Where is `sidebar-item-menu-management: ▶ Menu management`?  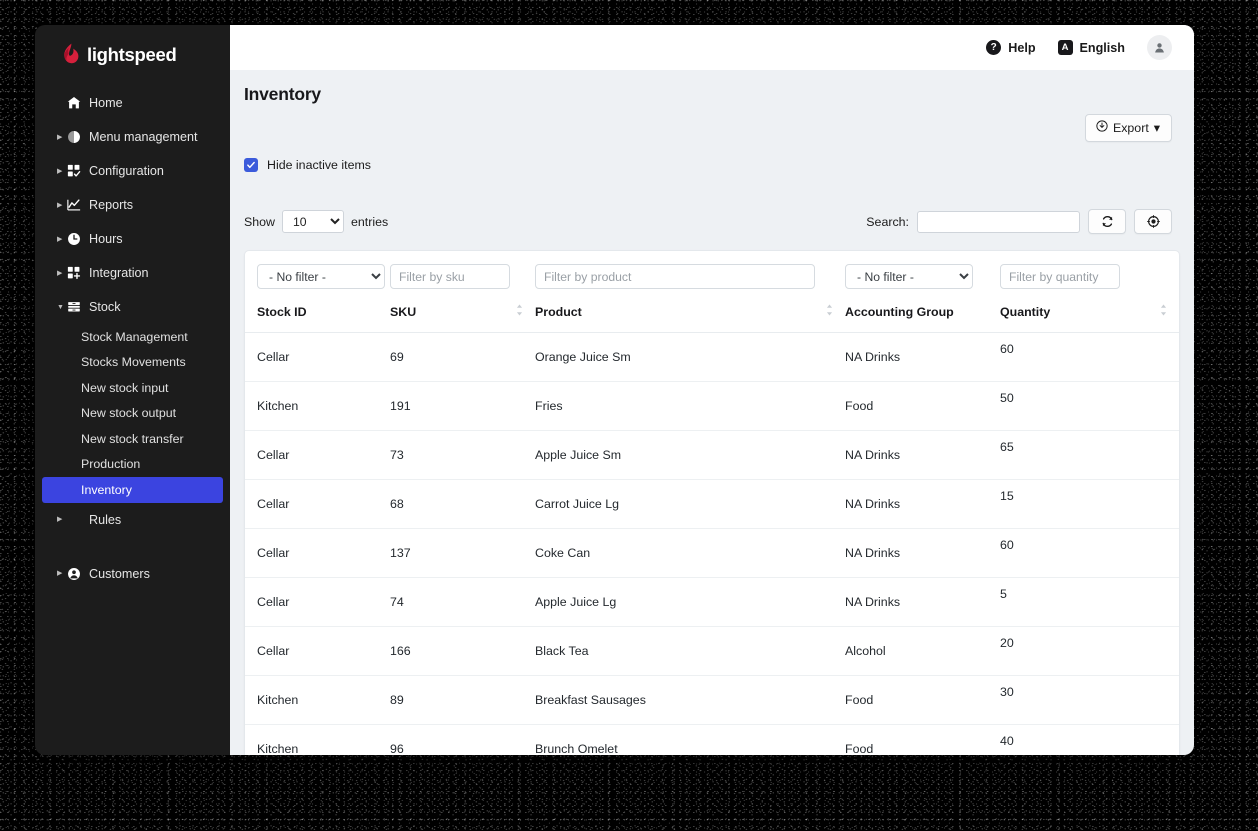 sidebar-item-menu-management: ▶ Menu management is located at coordinates (132, 137).